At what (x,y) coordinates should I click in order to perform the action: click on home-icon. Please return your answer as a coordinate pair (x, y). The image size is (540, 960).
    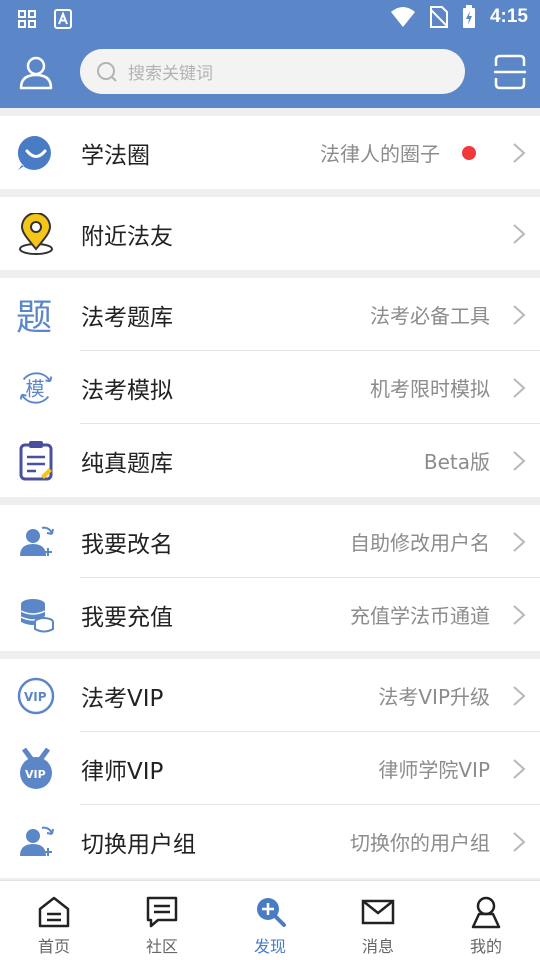
    Looking at the image, I should click on (54, 912).